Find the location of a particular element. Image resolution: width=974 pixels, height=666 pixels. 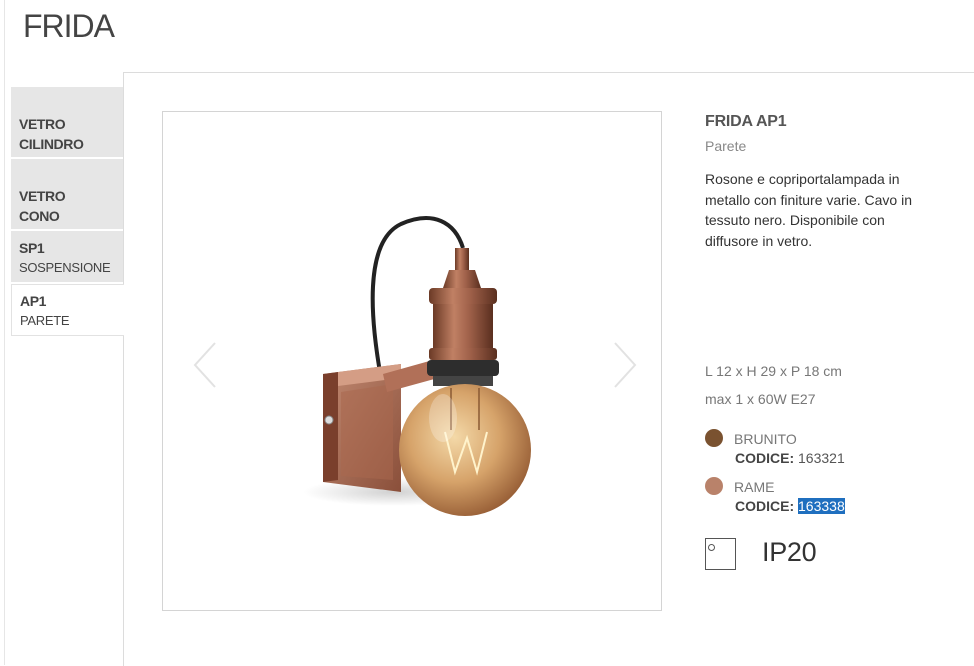

product-photo is located at coordinates (417, 366).